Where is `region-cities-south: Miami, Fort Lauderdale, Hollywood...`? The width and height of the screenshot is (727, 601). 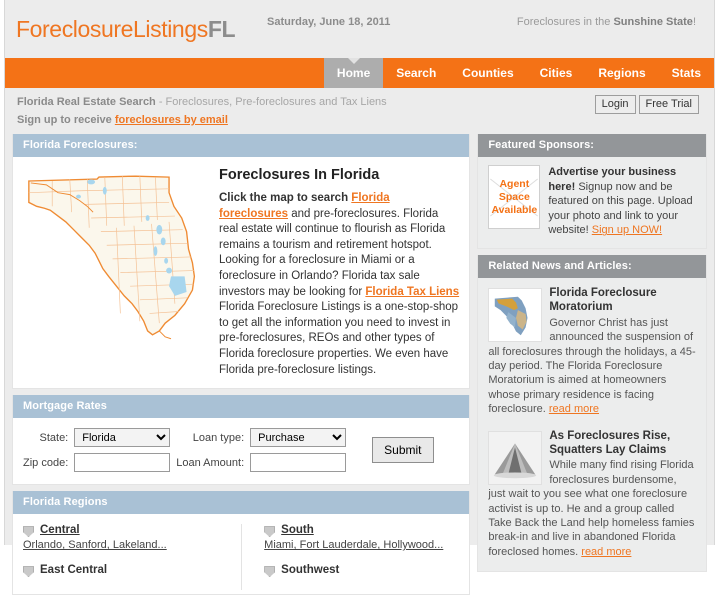
region-cities-south: Miami, Fort Lauderdale, Hollywood... is located at coordinates (356, 545).